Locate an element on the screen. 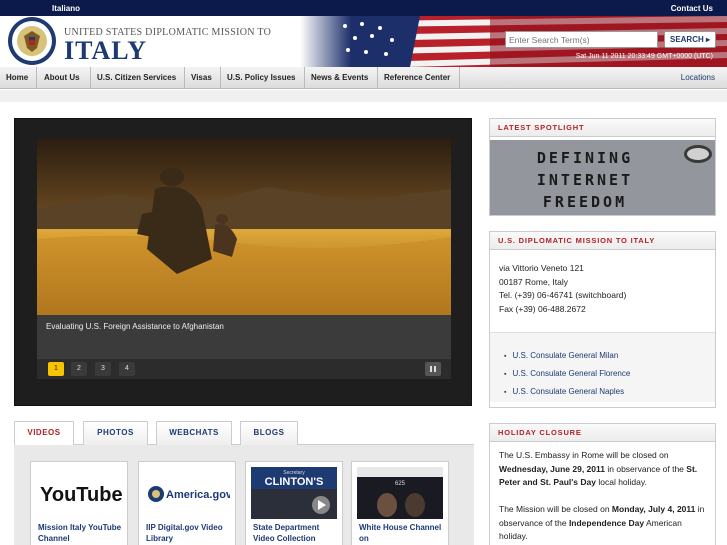  internet-freedom-banner: DEFINING INTERNET FREEDOM is located at coordinates (602, 177).